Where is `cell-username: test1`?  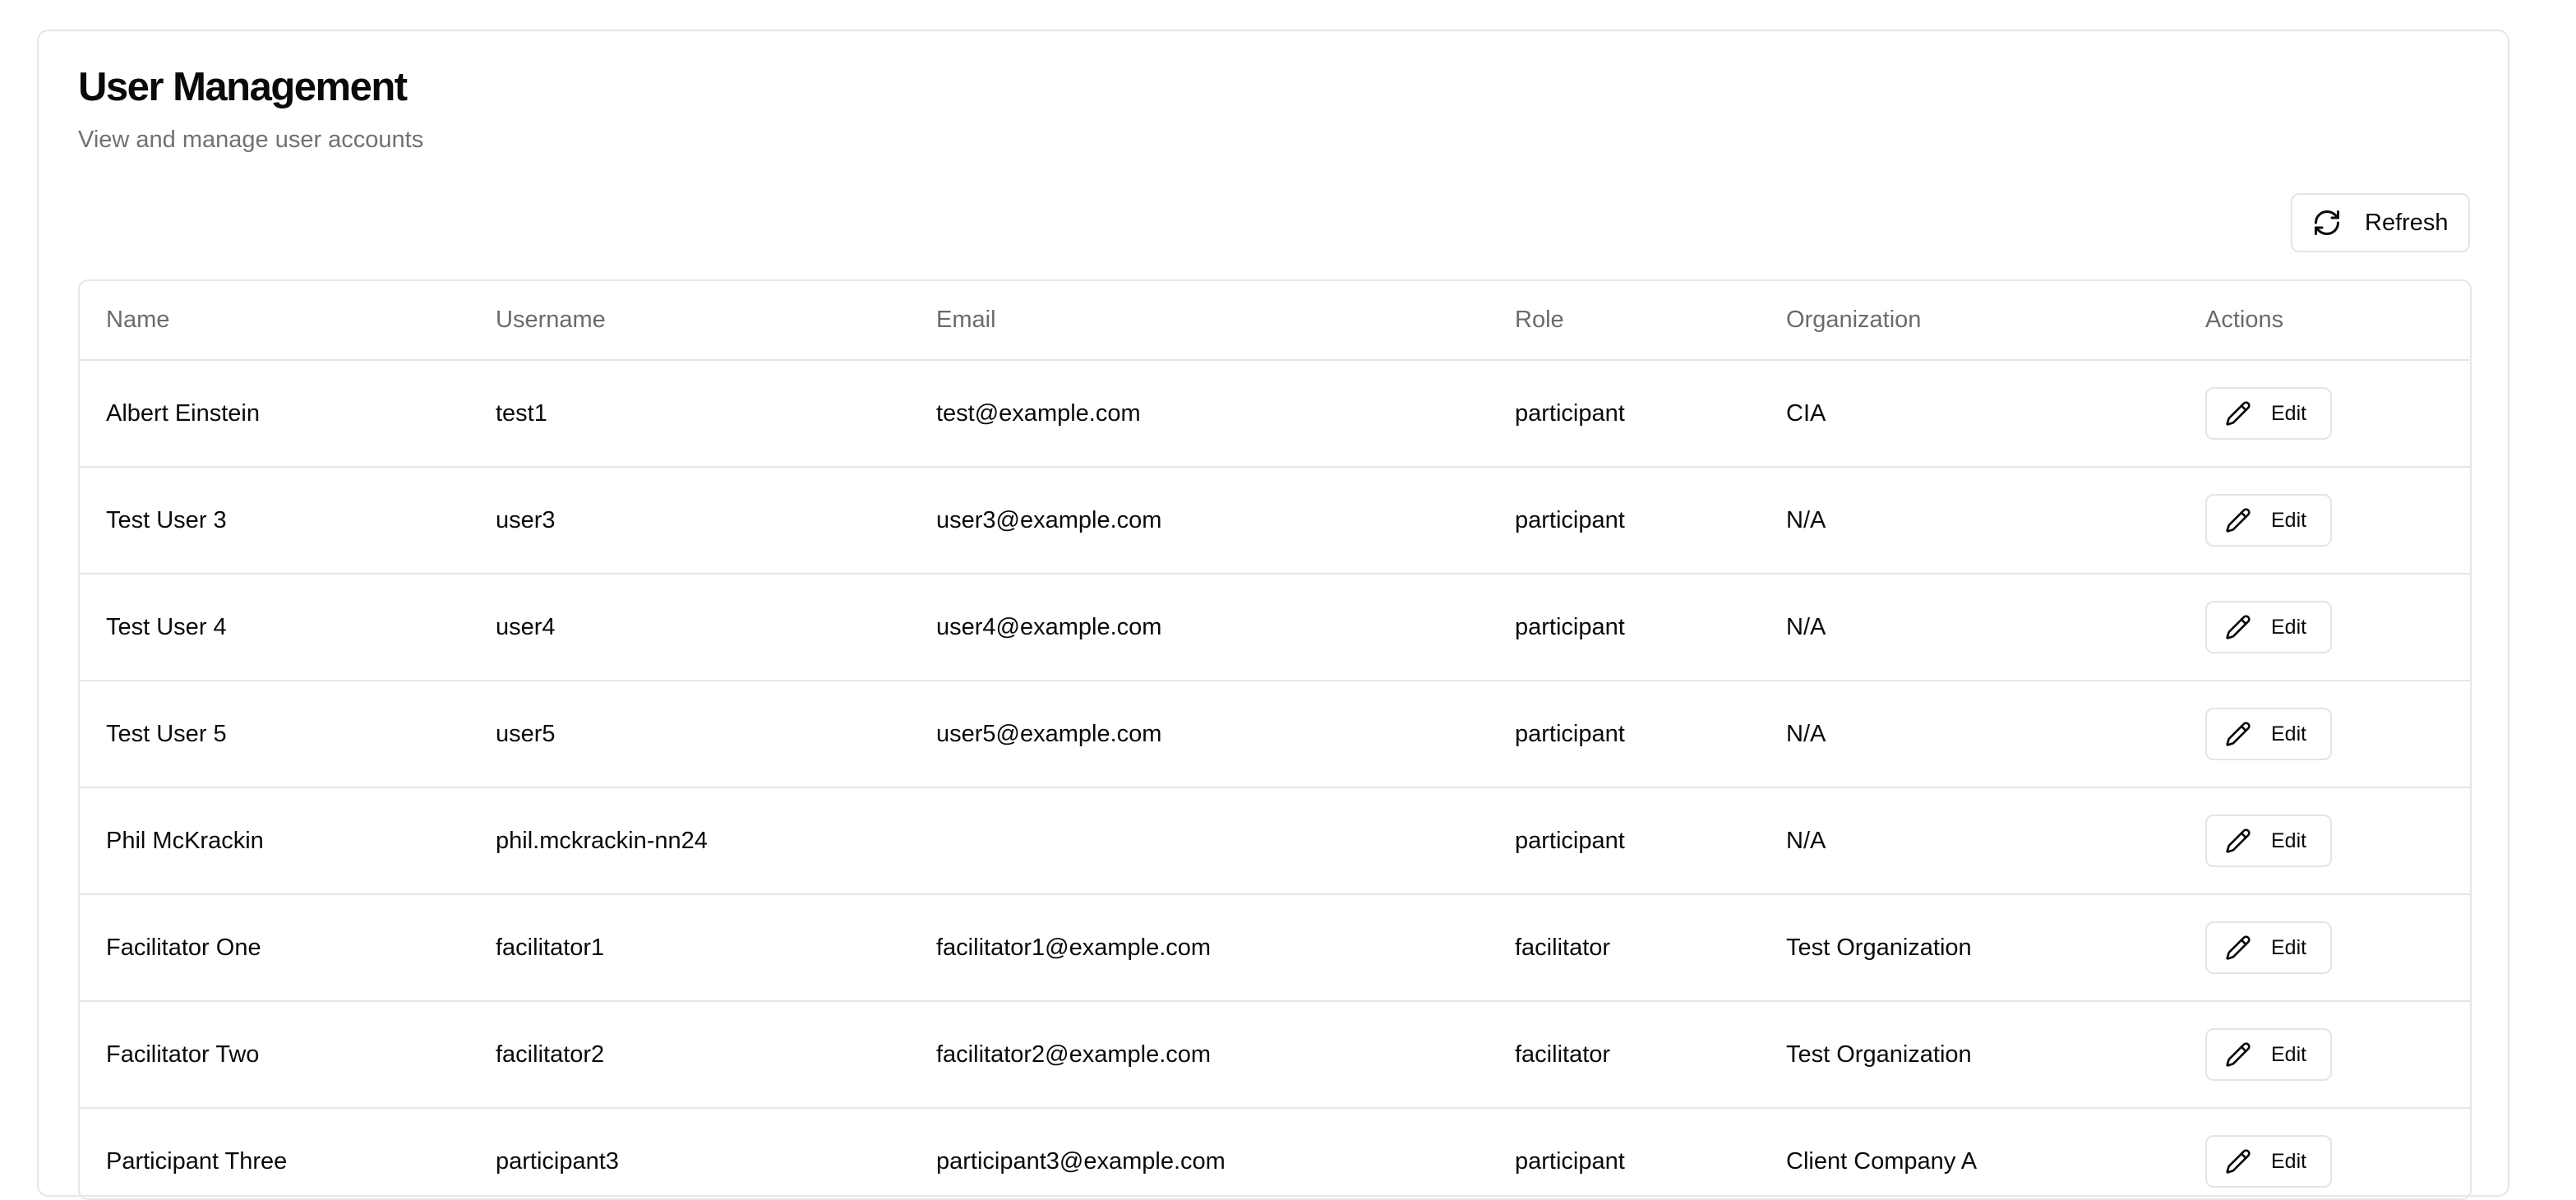
cell-username: test1 is located at coordinates (689, 414).